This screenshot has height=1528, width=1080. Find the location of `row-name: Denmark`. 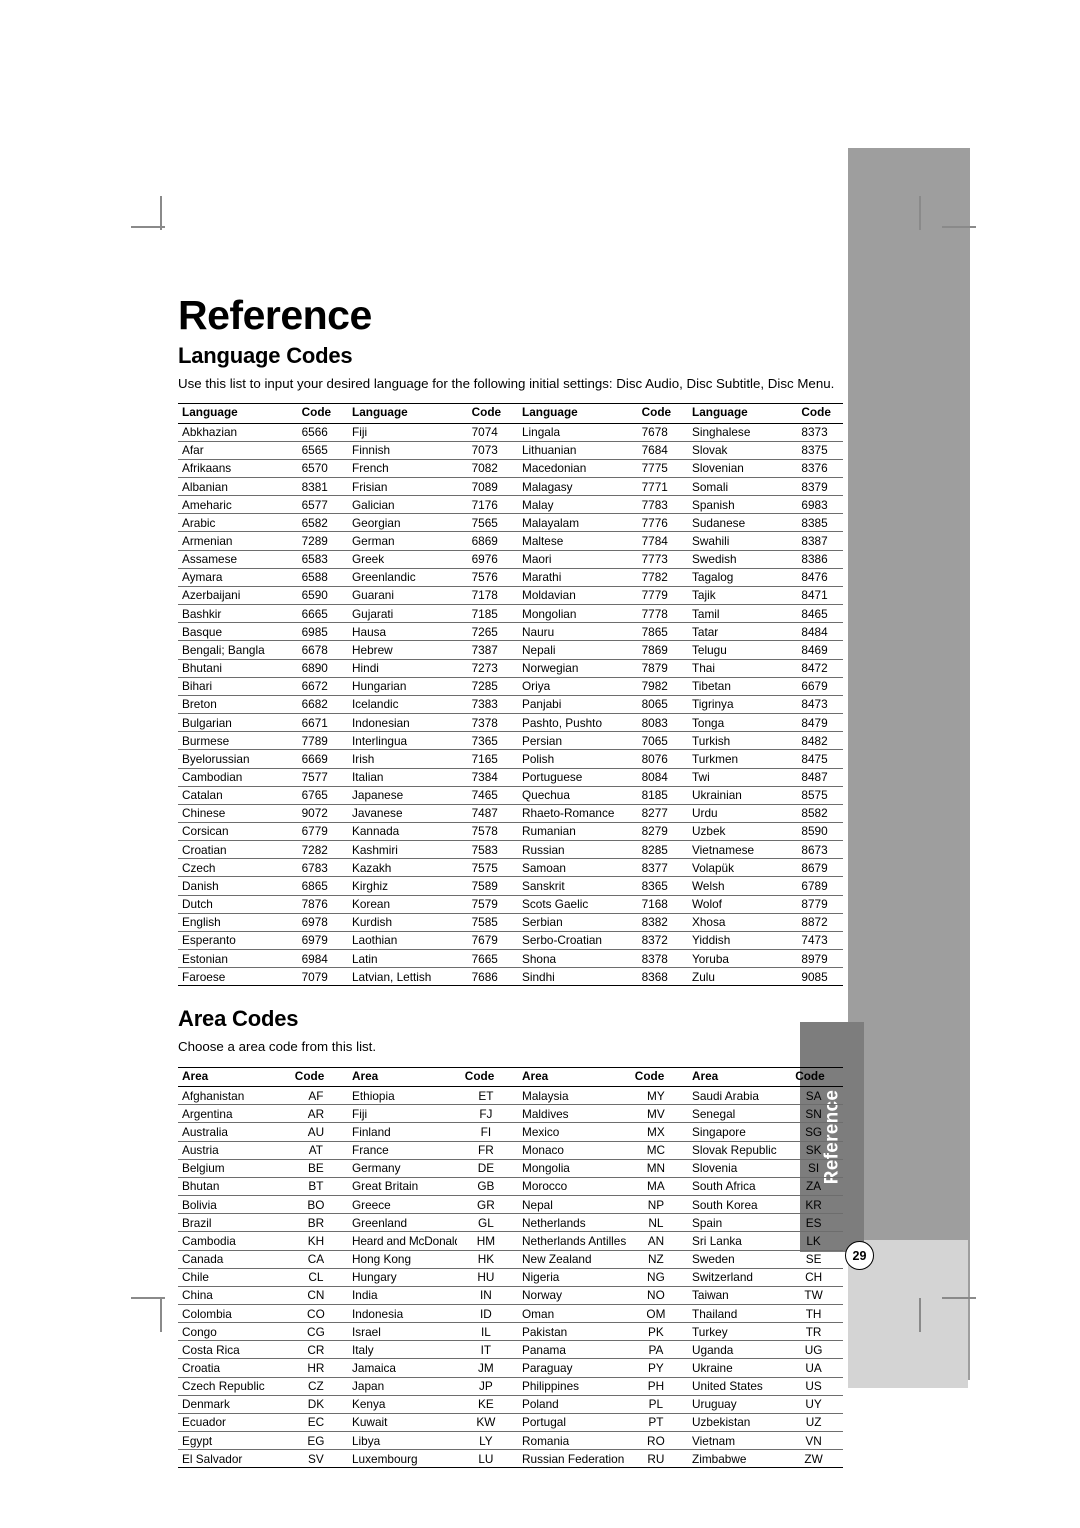

row-name: Denmark is located at coordinates (232, 1404).